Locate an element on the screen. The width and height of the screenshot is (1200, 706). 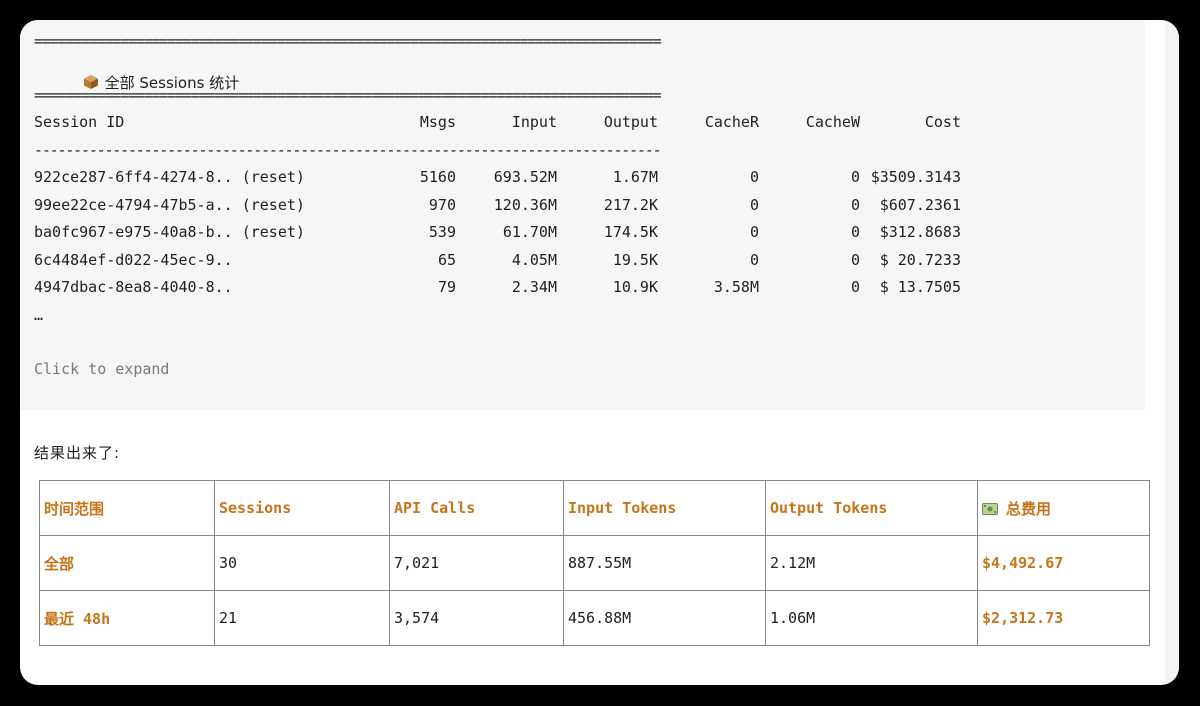
session-cost-cell: $607.2361 is located at coordinates (920, 204).